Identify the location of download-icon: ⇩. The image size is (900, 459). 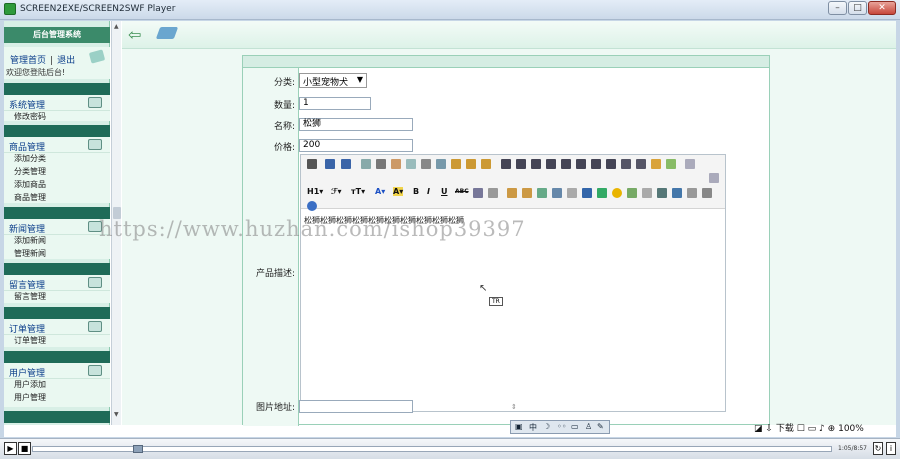
(769, 429).